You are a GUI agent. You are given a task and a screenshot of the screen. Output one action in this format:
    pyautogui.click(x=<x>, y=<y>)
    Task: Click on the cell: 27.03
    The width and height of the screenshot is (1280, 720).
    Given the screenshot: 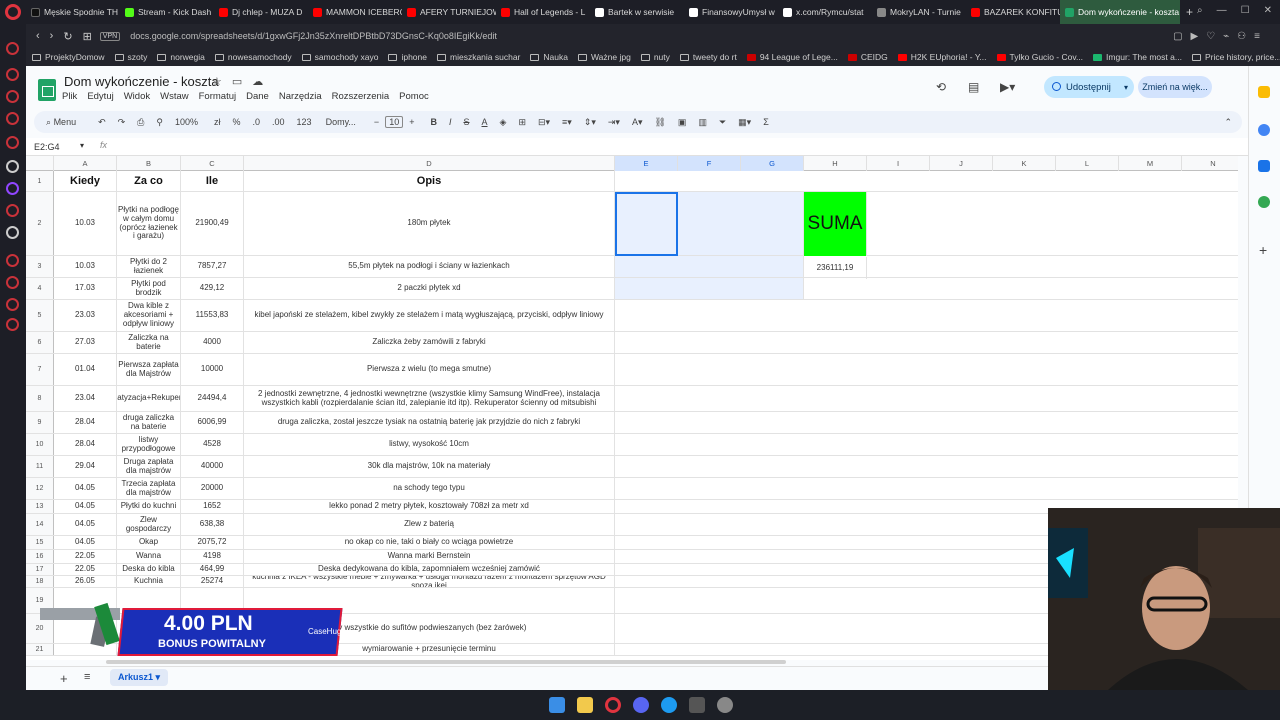 What is the action you would take?
    pyautogui.click(x=85, y=342)
    